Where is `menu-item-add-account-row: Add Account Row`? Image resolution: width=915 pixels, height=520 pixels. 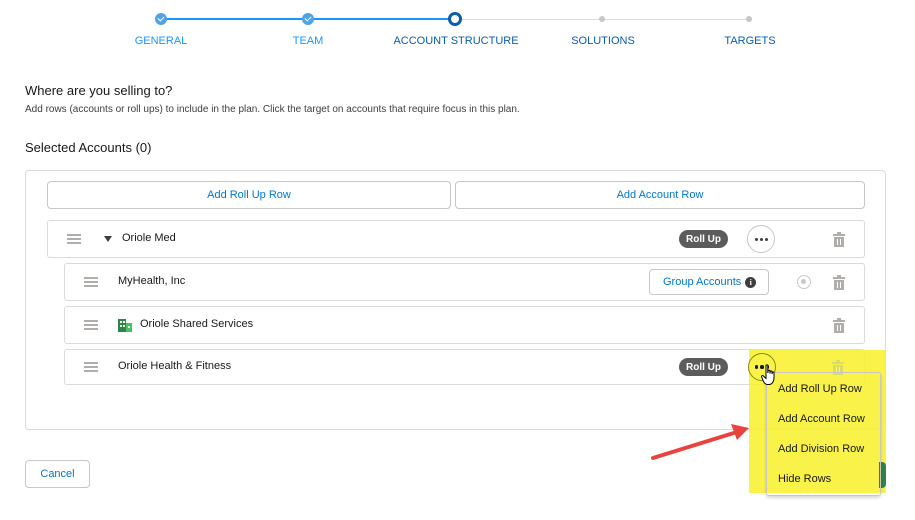 menu-item-add-account-row: Add Account Row is located at coordinates (821, 419).